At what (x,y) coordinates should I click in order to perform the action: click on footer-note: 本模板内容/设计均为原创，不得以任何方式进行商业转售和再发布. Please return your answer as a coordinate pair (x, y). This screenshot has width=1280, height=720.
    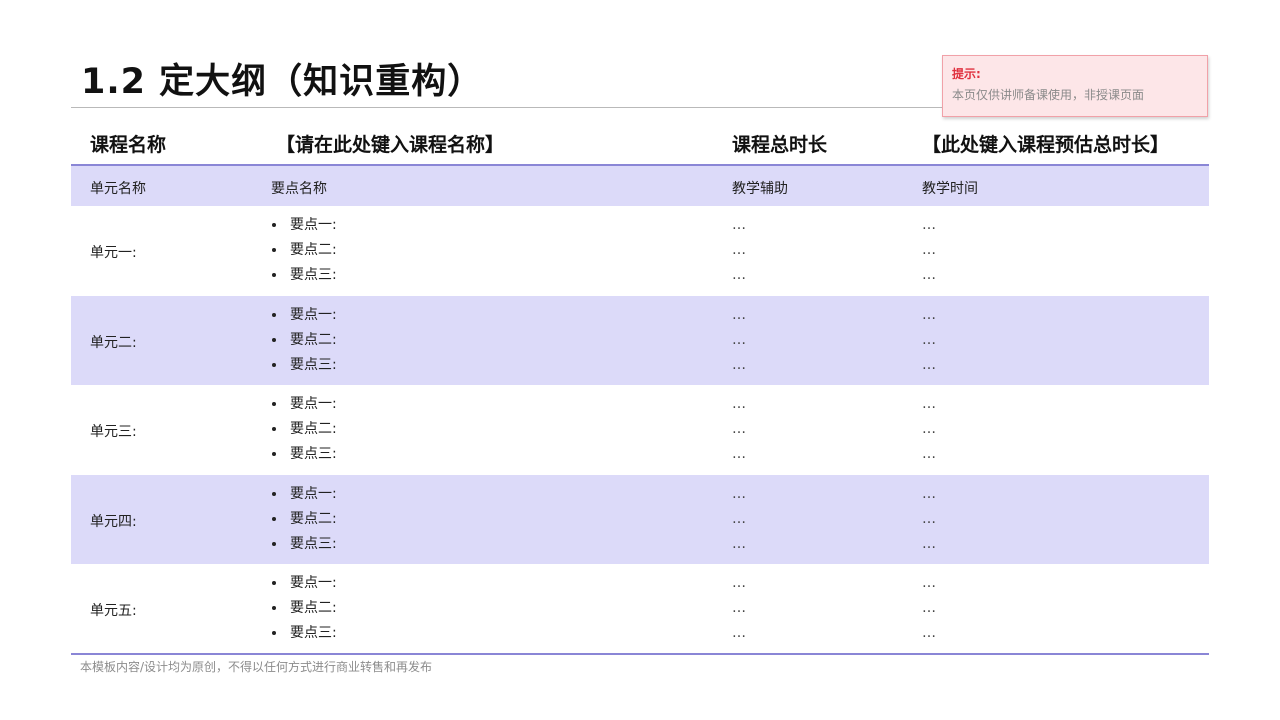
    Looking at the image, I should click on (256, 667).